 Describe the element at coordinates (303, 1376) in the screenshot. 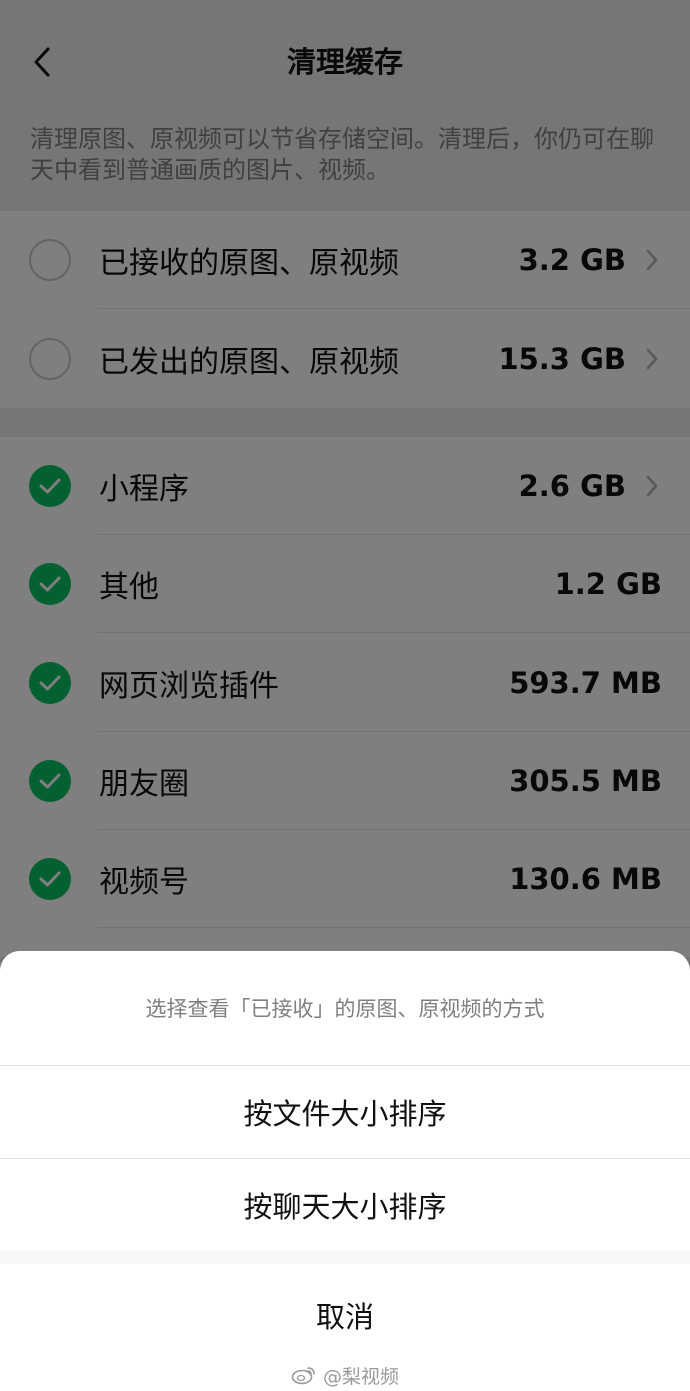

I see `weibo-logo-icon` at that location.